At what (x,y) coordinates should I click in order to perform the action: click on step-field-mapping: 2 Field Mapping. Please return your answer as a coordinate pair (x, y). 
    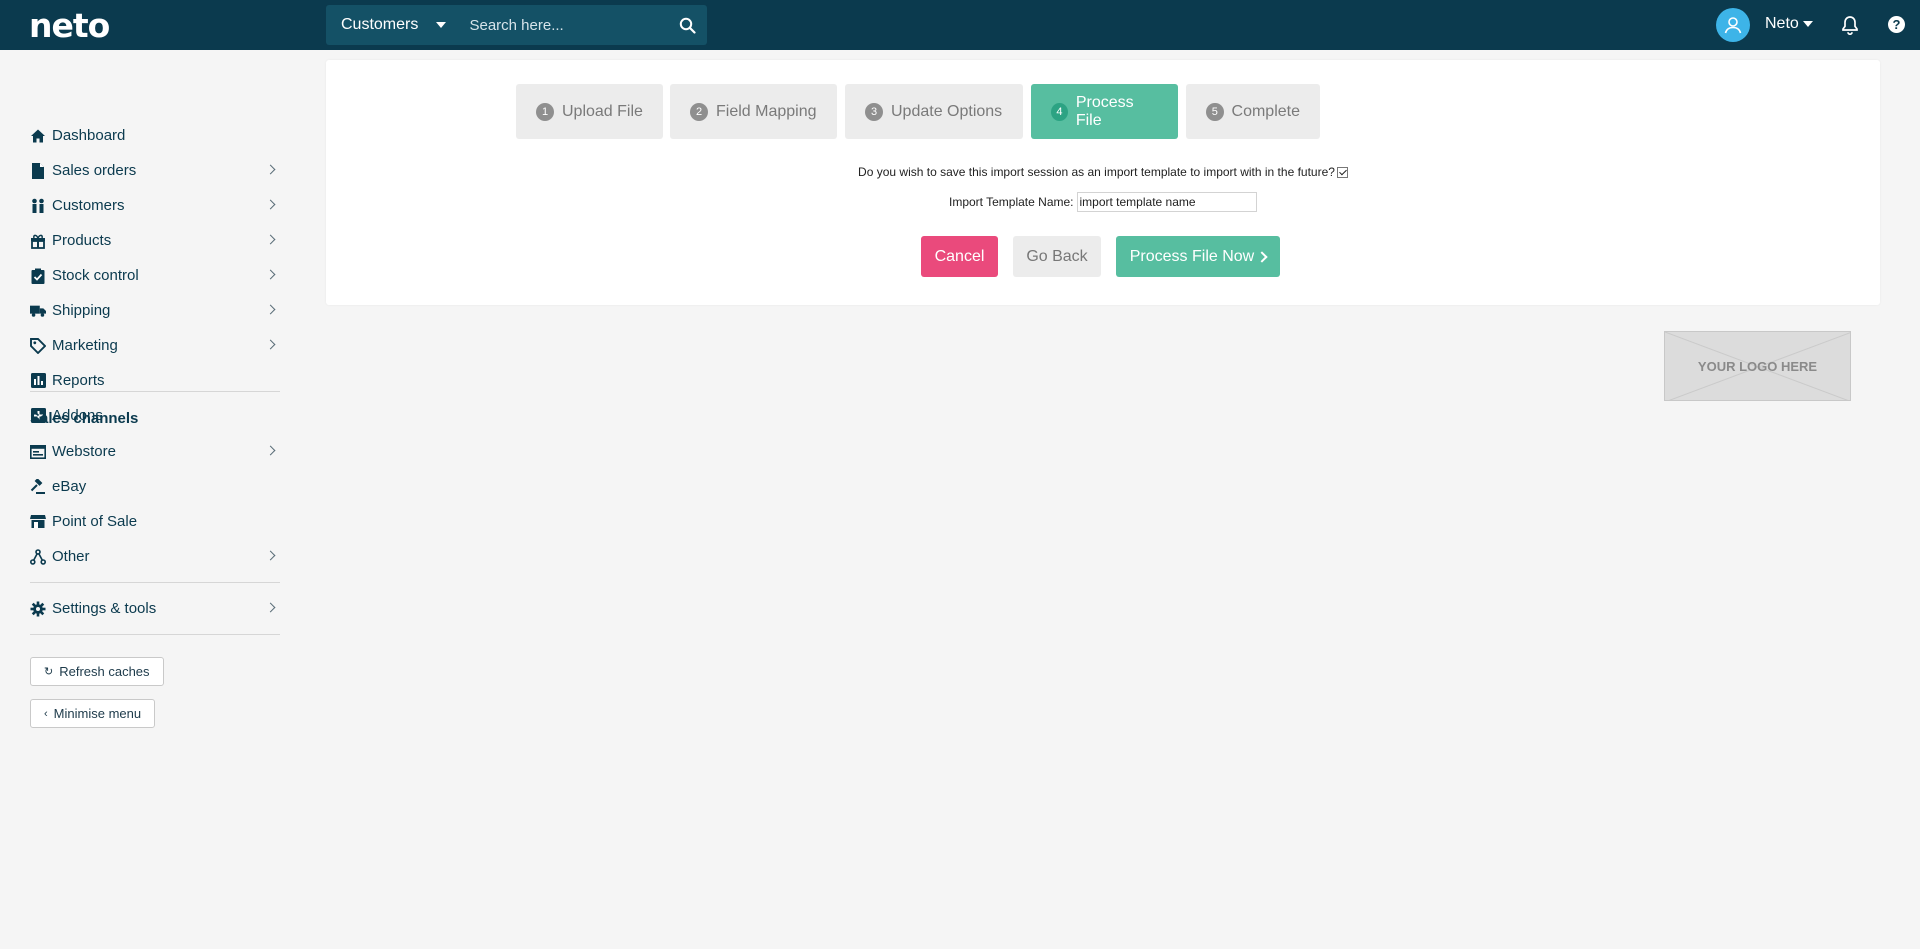
    Looking at the image, I should click on (753, 111).